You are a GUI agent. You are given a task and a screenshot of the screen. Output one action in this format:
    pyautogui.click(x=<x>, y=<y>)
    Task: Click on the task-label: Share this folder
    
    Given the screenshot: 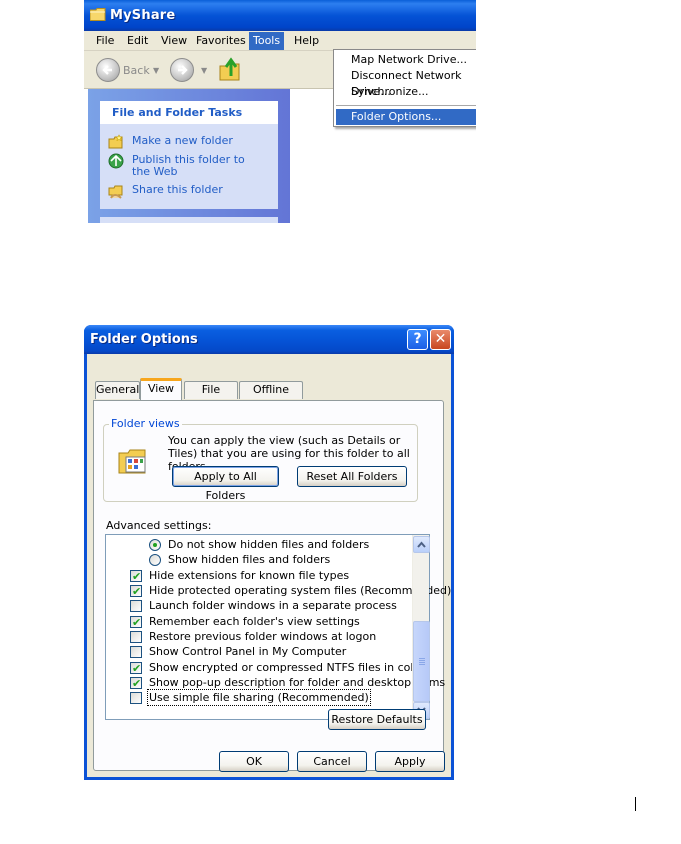 What is the action you would take?
    pyautogui.click(x=177, y=189)
    